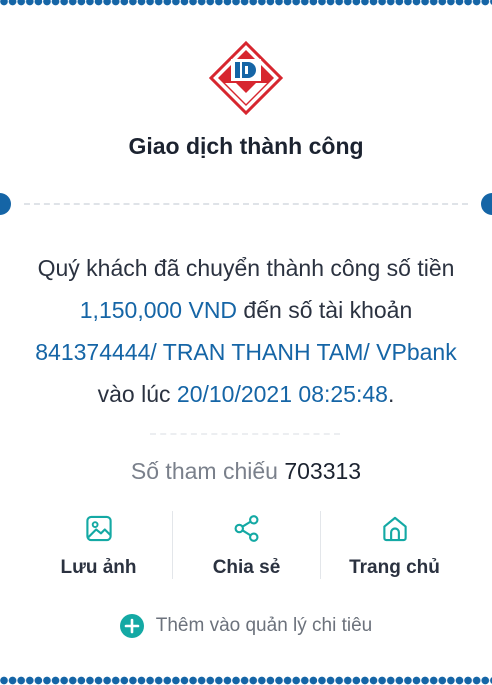  What do you see at coordinates (394, 567) in the screenshot?
I see `home-label: Trang chủ` at bounding box center [394, 567].